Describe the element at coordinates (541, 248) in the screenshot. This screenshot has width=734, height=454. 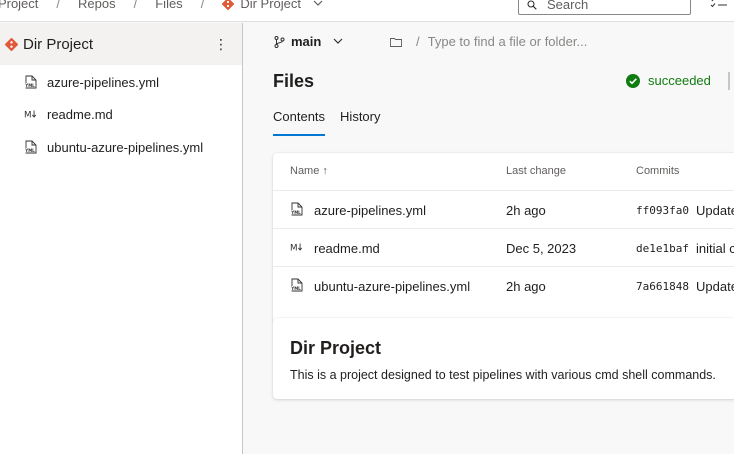
I see `last-change: Dec 5, 2023` at that location.